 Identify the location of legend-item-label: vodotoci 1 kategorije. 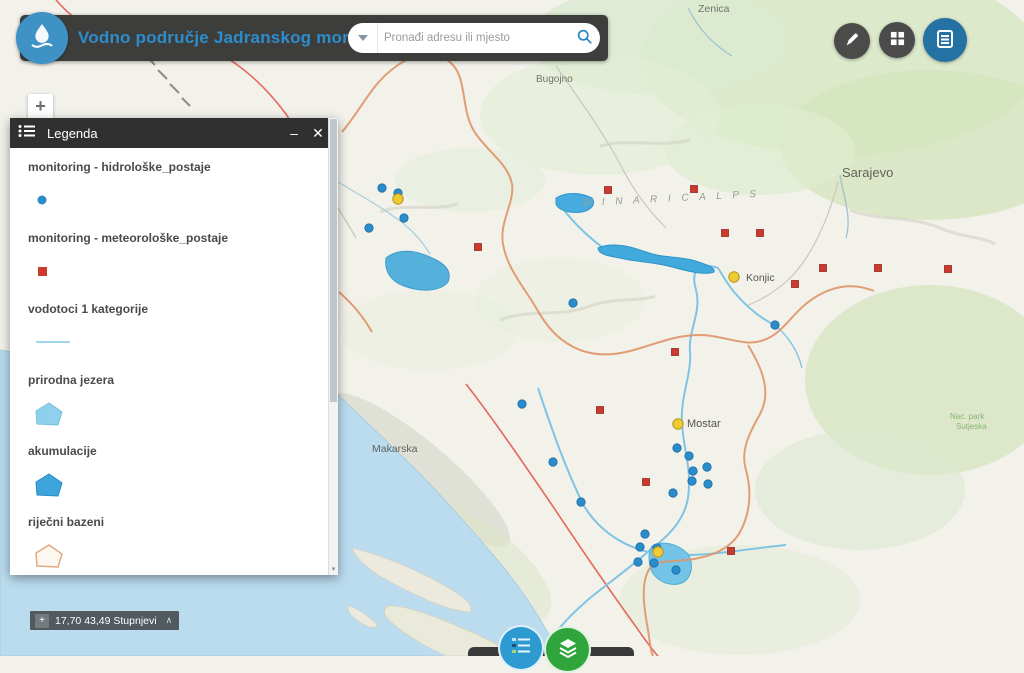
(88, 309).